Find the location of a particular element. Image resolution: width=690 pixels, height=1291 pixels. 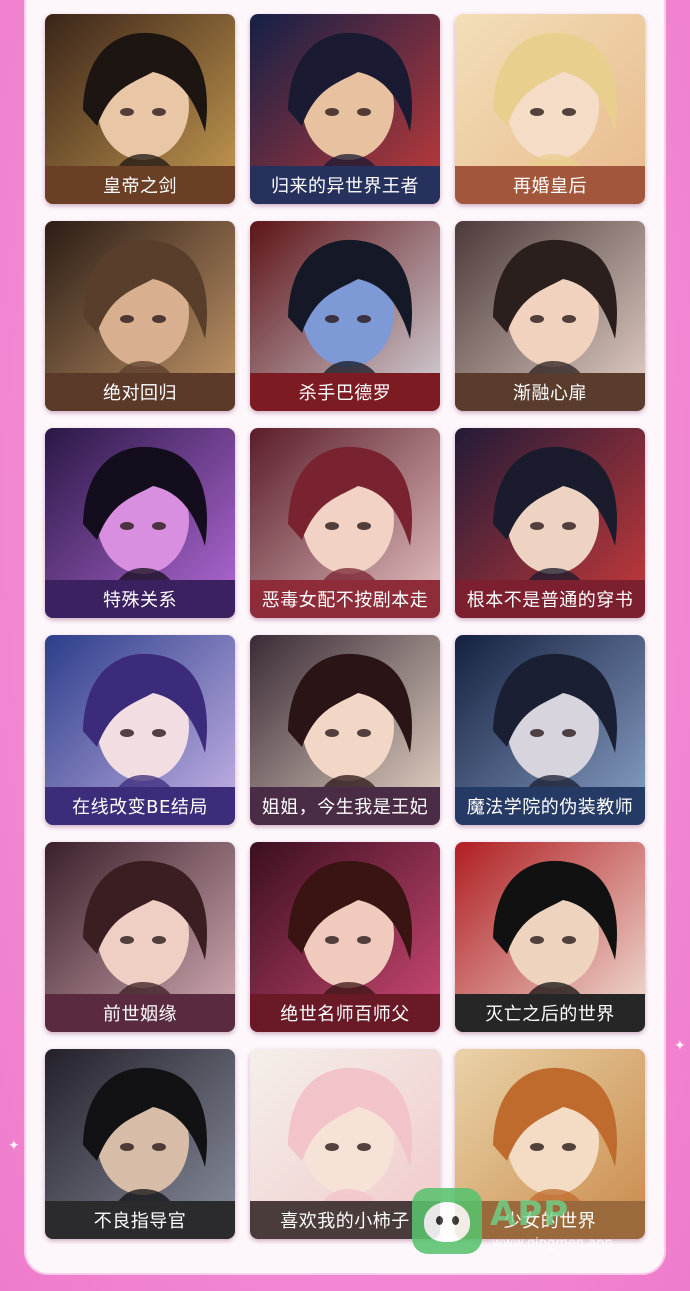

comic-card: 绝世名师百师父 is located at coordinates (345, 937).